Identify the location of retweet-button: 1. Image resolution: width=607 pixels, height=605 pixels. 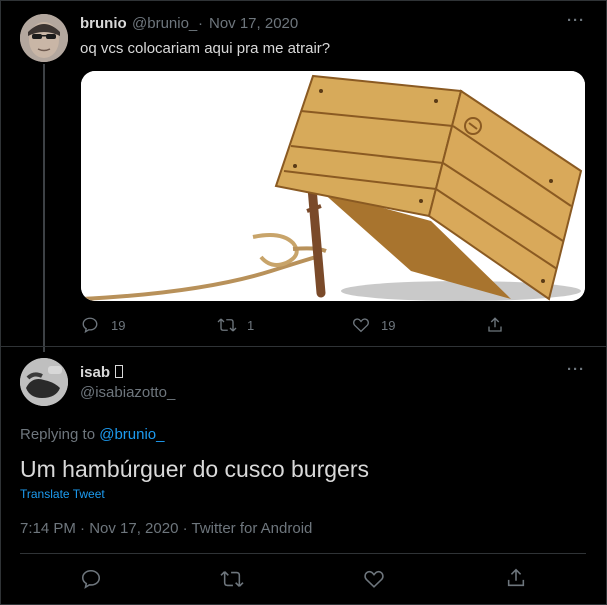
(235, 325).